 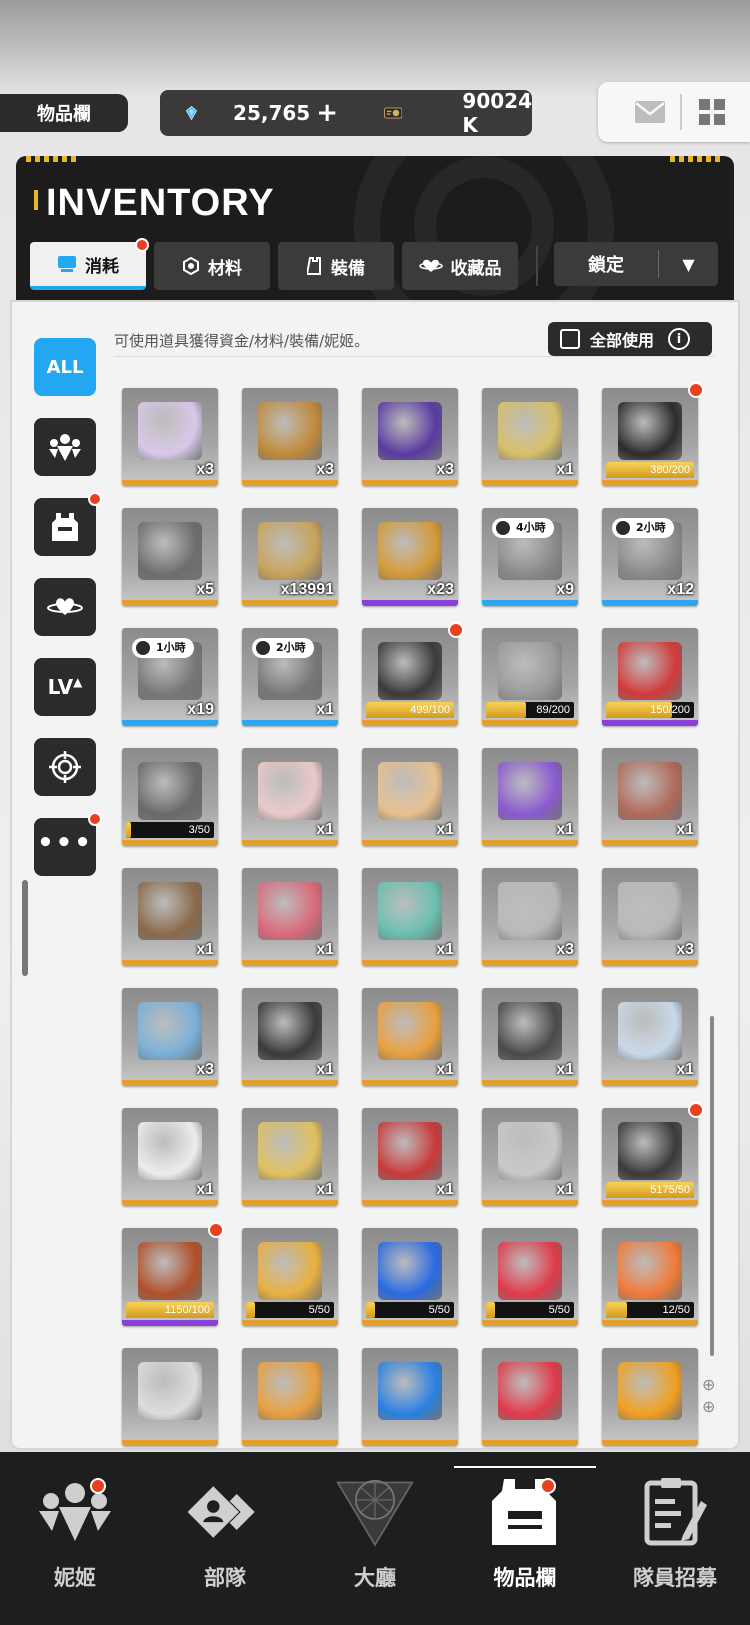 What do you see at coordinates (170, 1277) in the screenshot?
I see `inventory-item: 1150/100` at bounding box center [170, 1277].